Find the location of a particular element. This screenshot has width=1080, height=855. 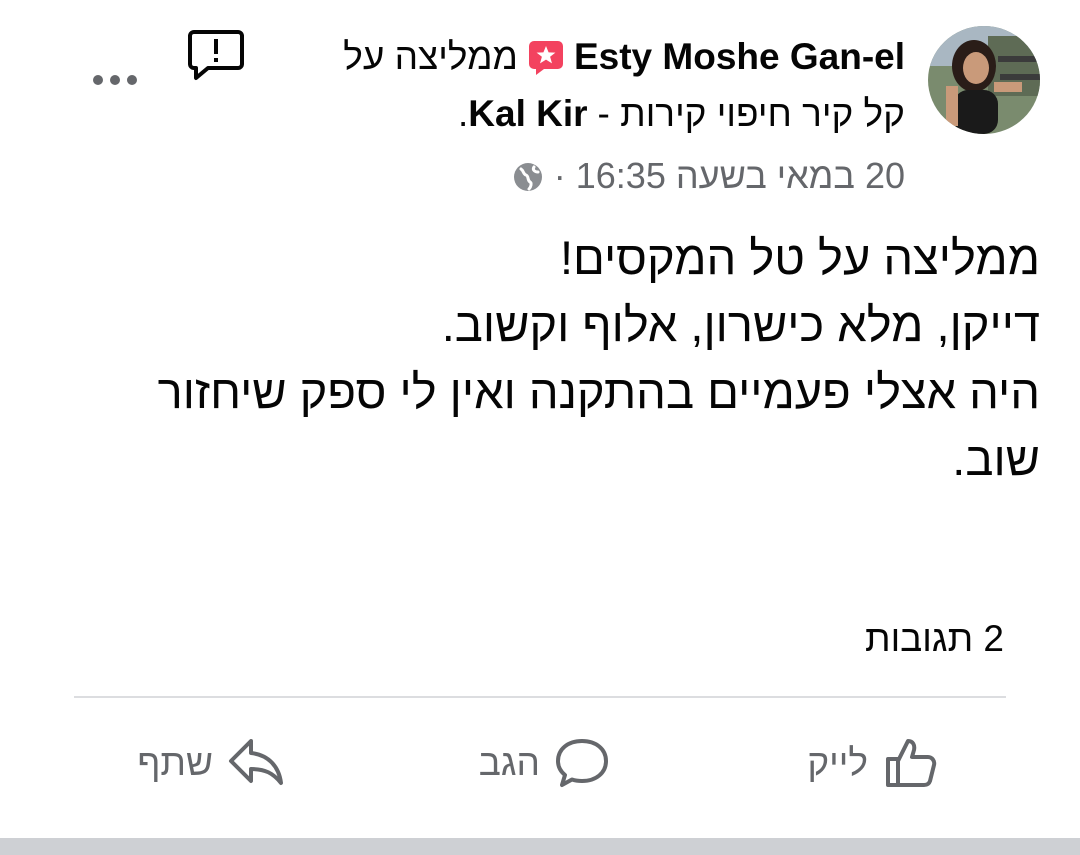

page-name-suffix: . is located at coordinates (463, 113).